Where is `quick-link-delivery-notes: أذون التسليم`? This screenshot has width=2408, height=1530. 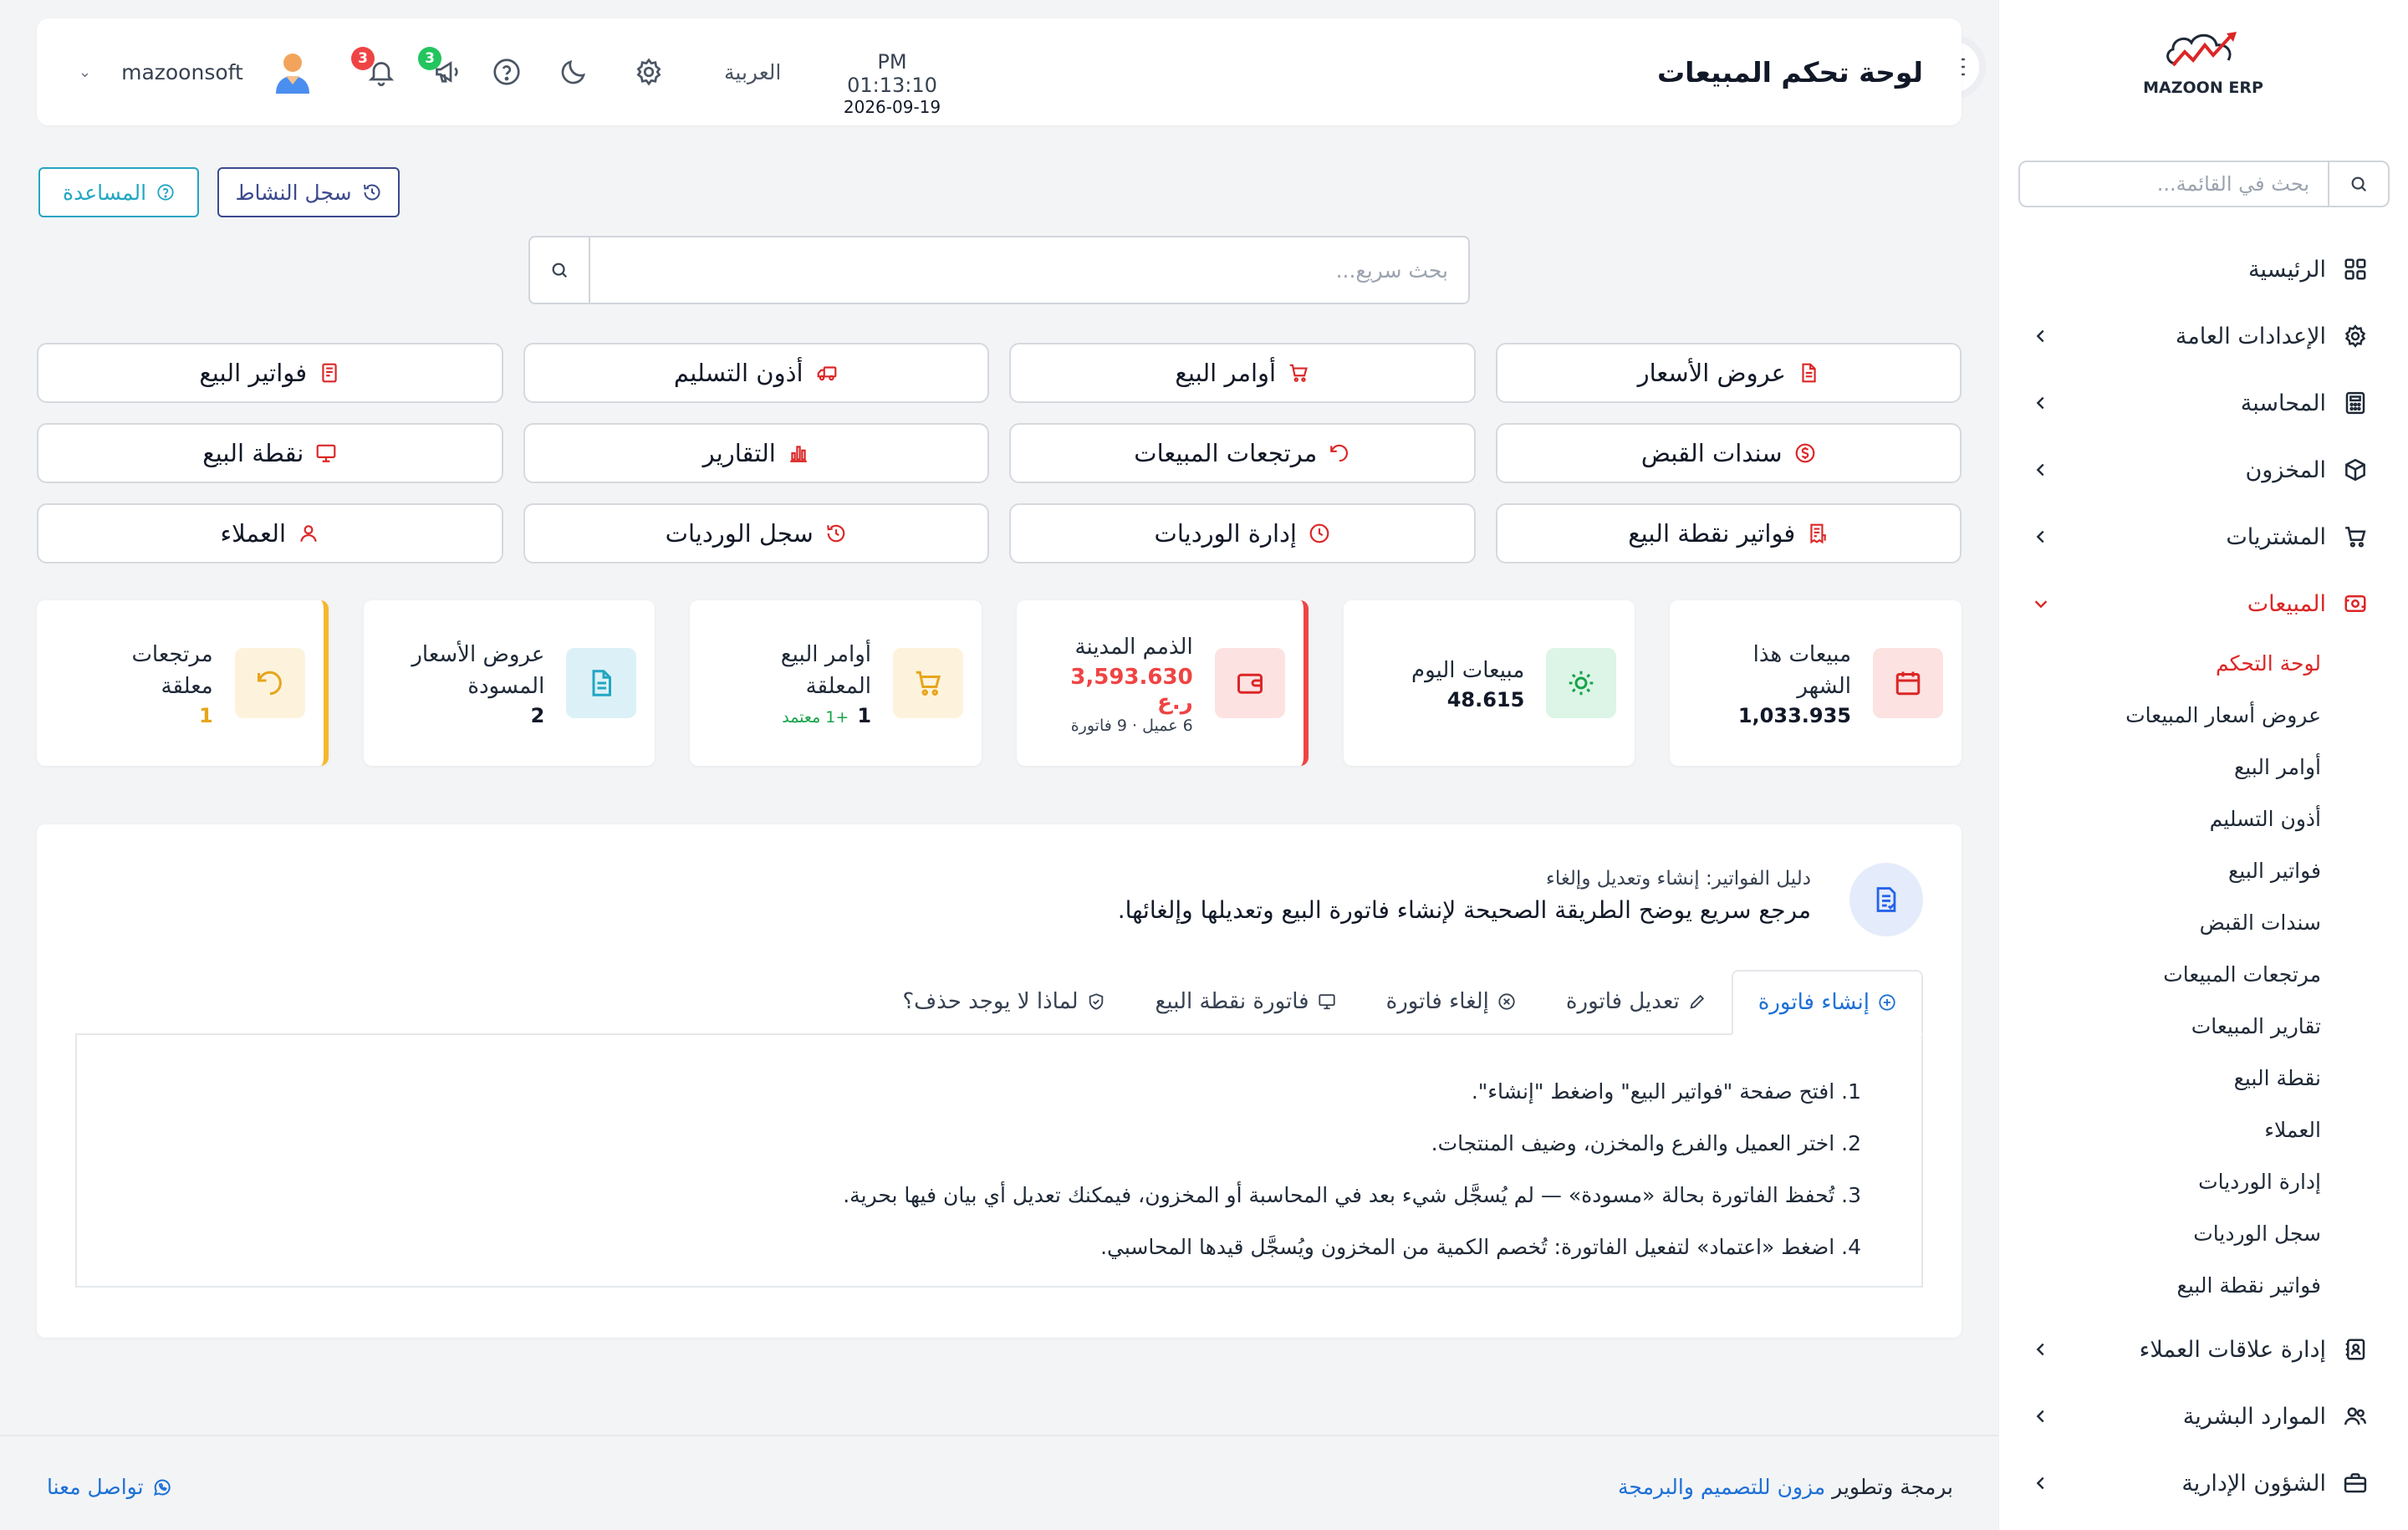
quick-link-delivery-notes: أذون التسليم is located at coordinates (756, 373).